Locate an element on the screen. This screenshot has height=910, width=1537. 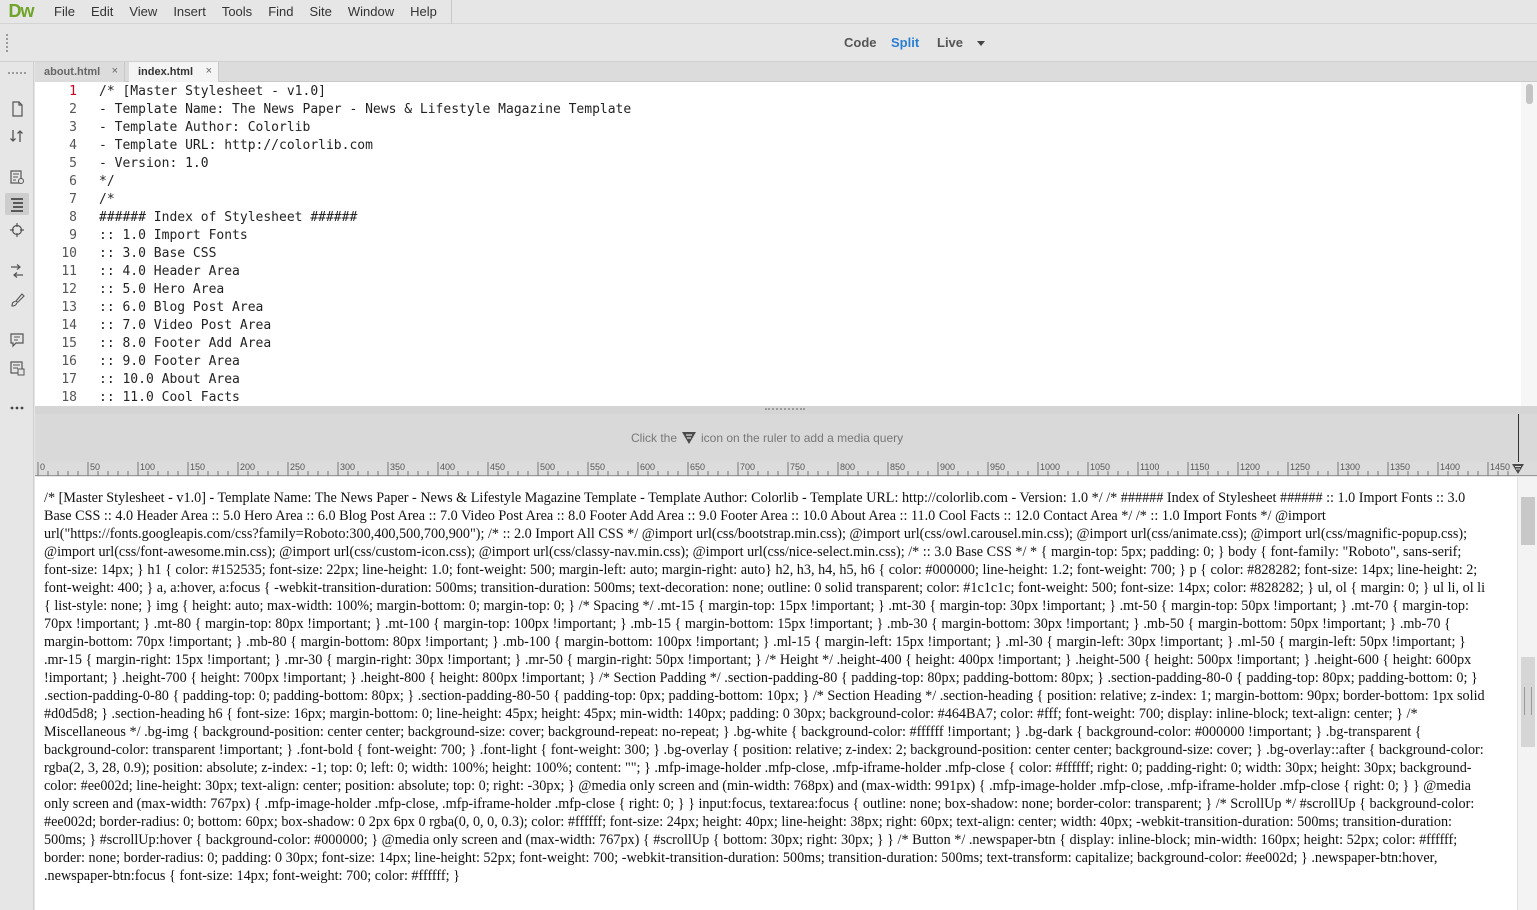
code-line: 16:: 9.0 Footer Area is located at coordinates (770, 362).